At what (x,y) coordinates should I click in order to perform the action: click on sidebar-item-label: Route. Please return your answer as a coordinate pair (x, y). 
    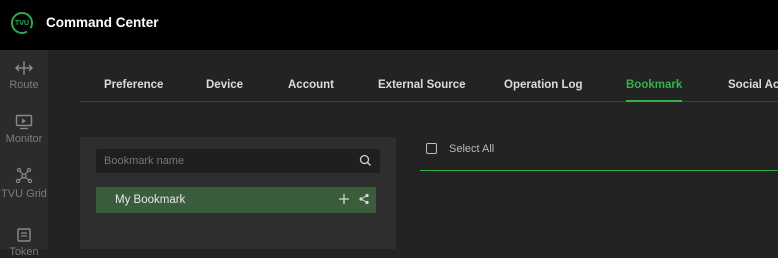
    Looking at the image, I should click on (24, 85).